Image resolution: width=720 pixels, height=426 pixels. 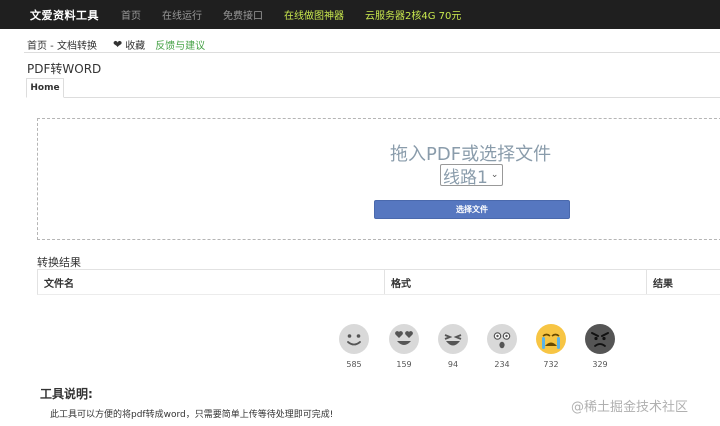 I want to click on heart-icon: ❤, so click(x=117, y=44).